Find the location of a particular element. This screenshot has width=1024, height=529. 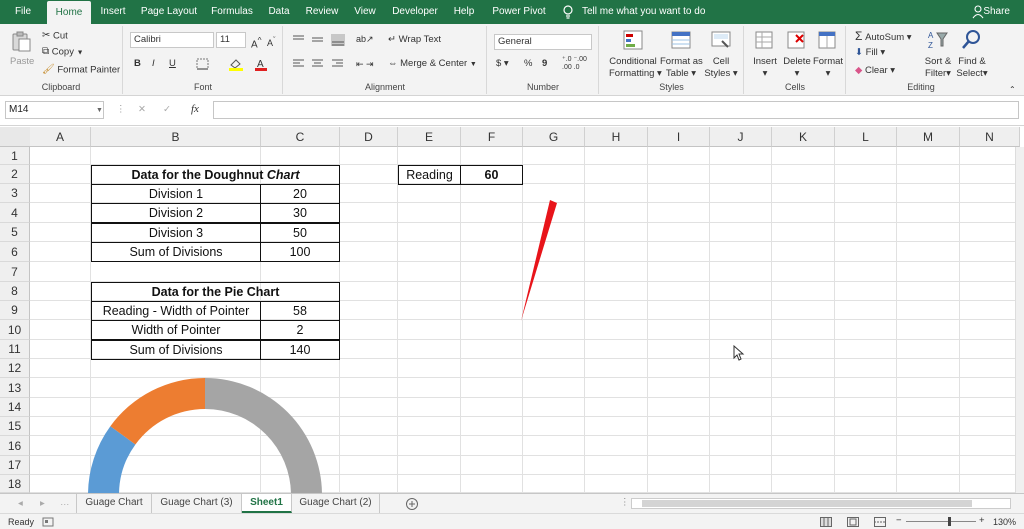

cancel-entry-icon: ✕ is located at coordinates (142, 110).